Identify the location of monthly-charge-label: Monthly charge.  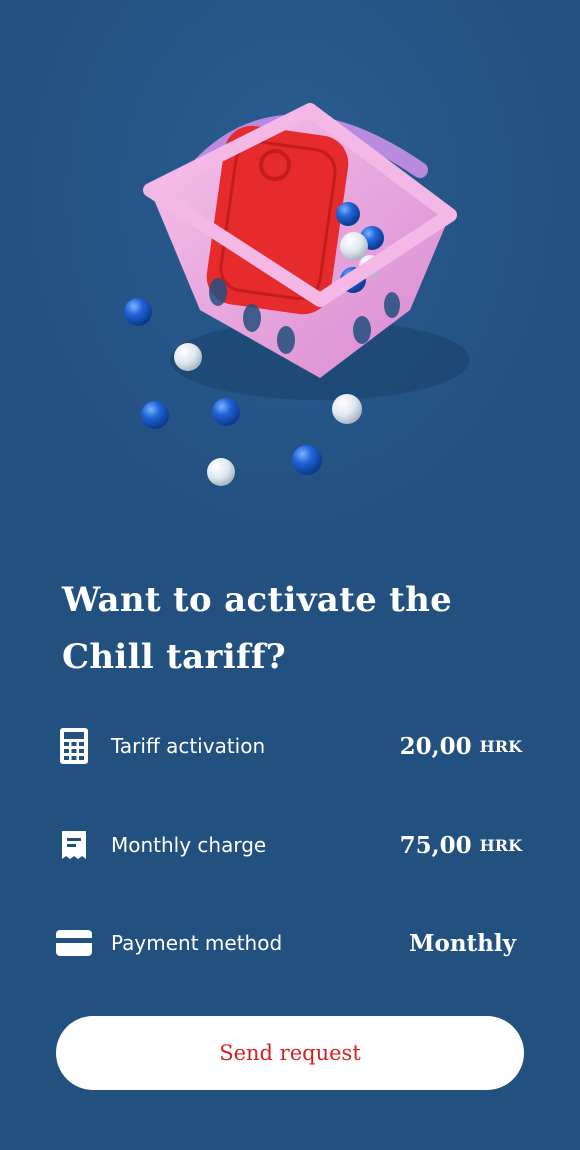
(189, 845).